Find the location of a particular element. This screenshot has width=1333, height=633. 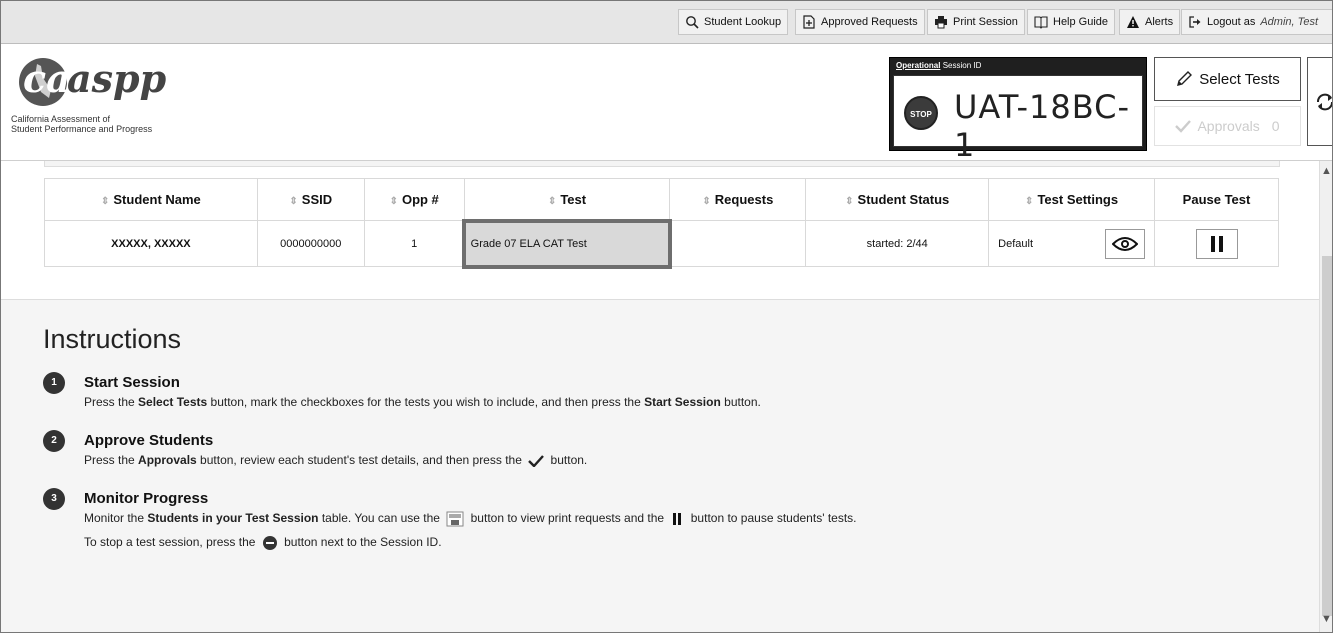

text-bold: Students in your Test Session is located at coordinates (233, 518).